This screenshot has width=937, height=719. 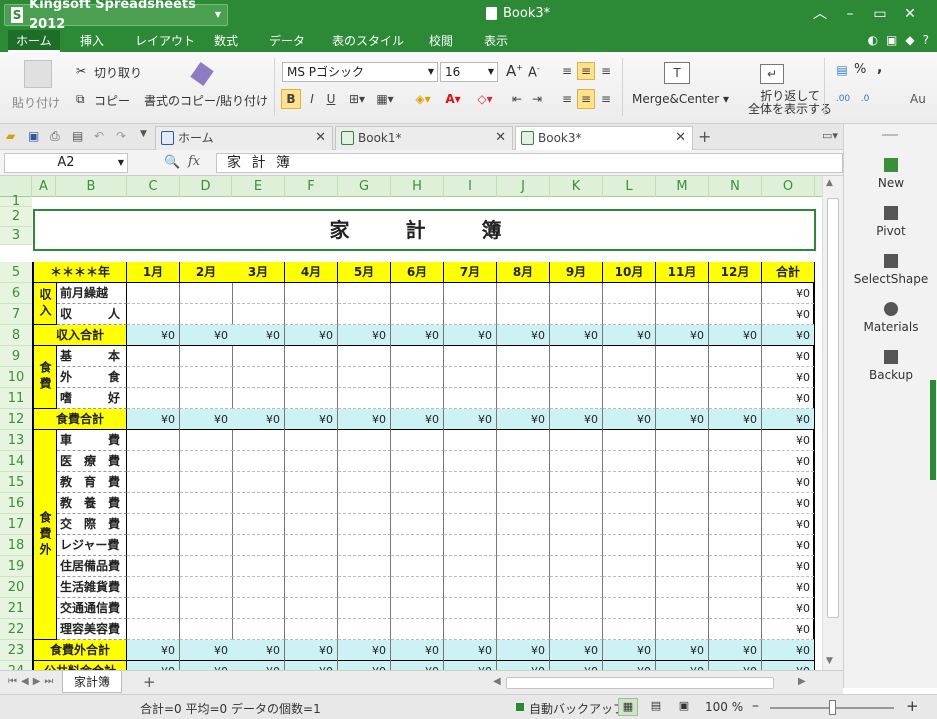 I want to click on redo-icon: ↷, so click(x=121, y=136).